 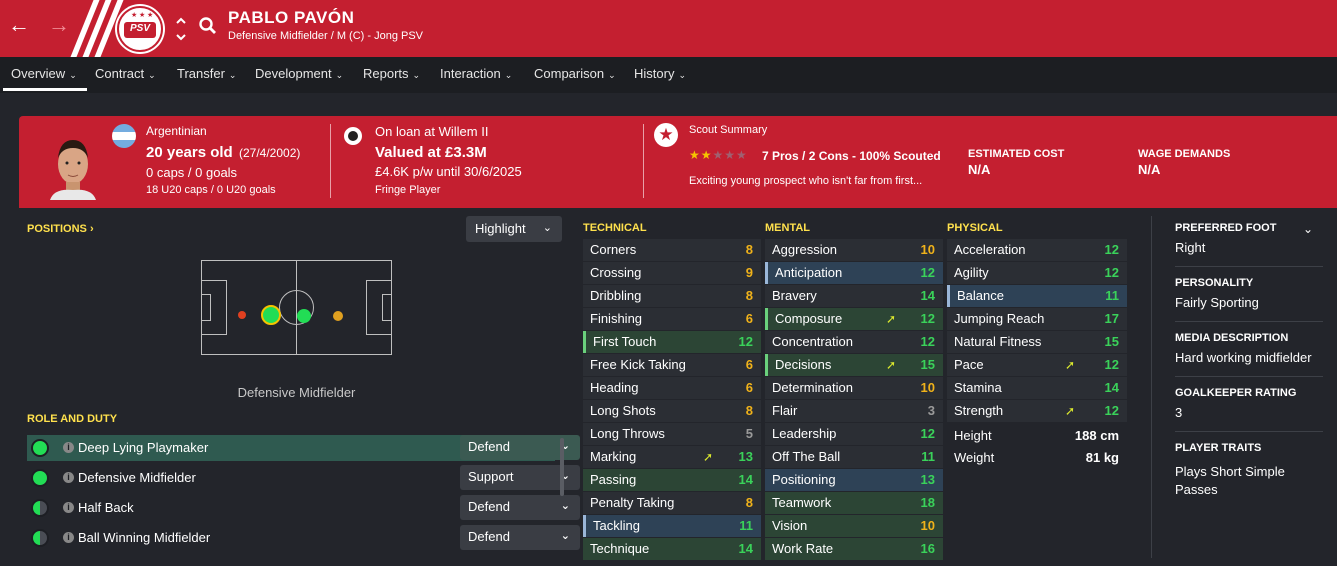 I want to click on attribute-name: Penalty Taking, so click(x=632, y=502).